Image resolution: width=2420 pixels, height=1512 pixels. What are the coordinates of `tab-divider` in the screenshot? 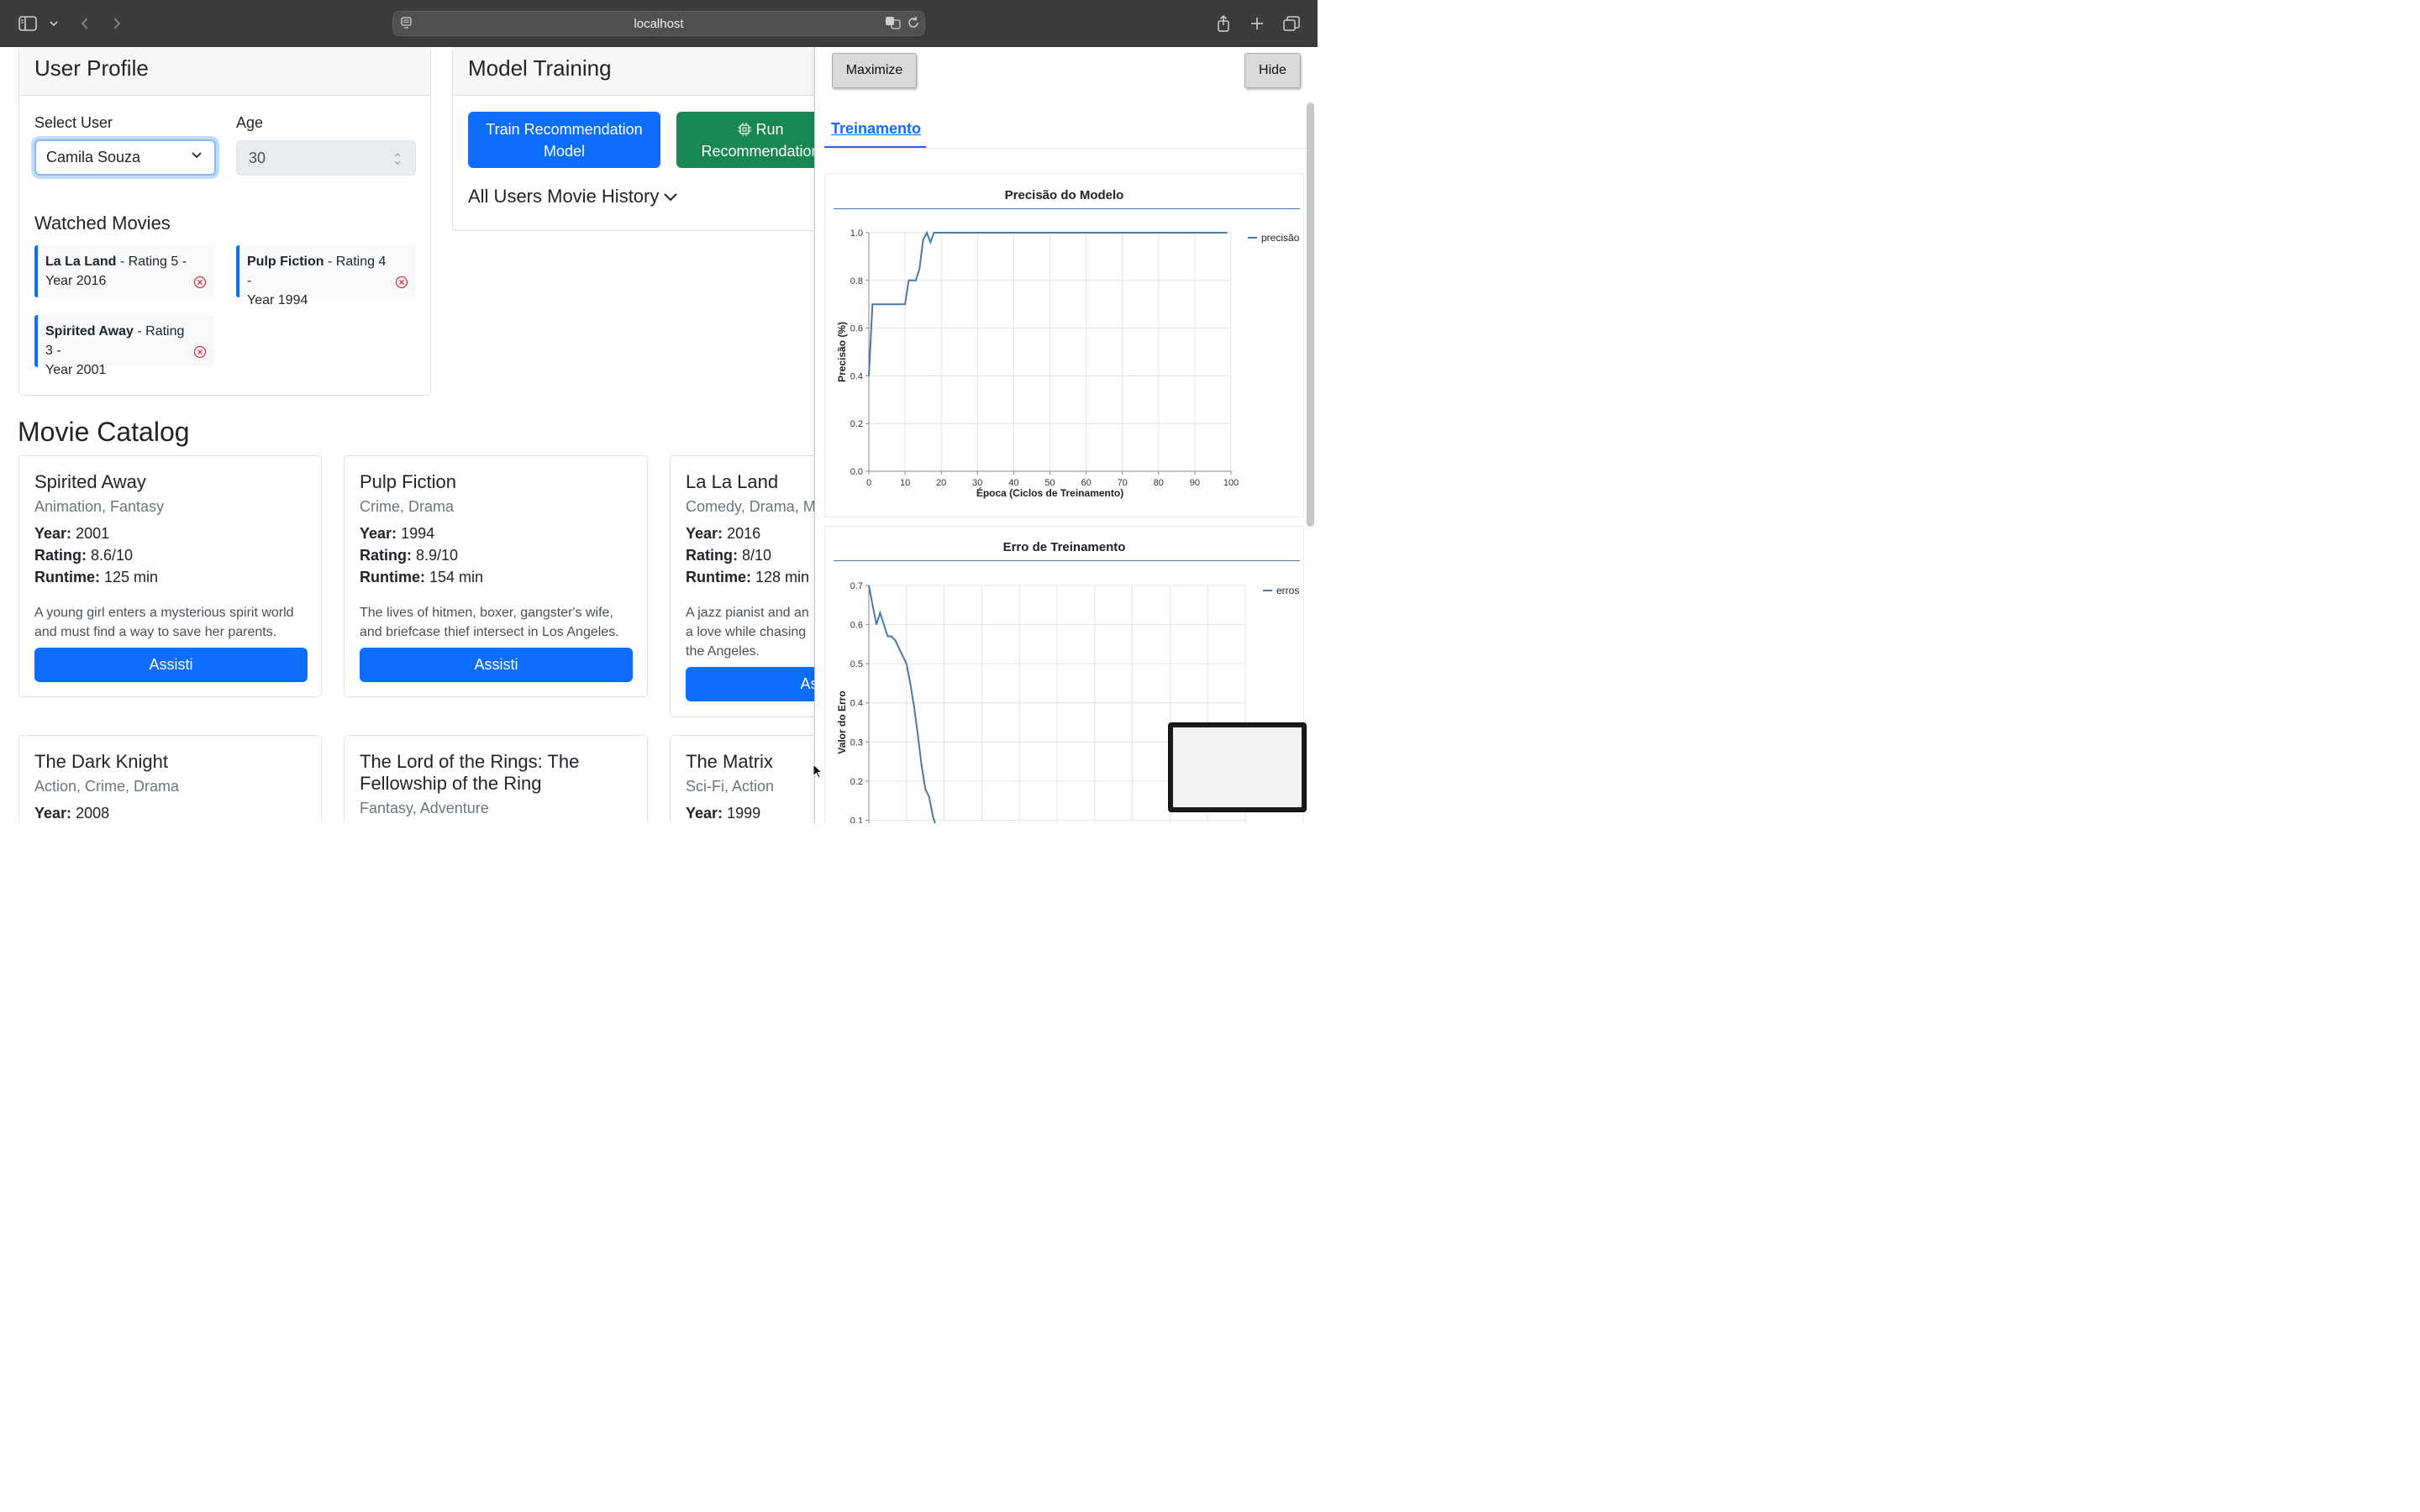 It's located at (1065, 148).